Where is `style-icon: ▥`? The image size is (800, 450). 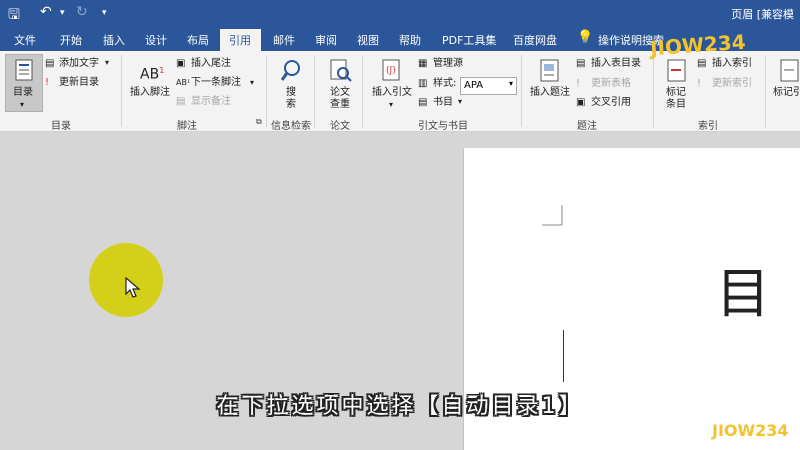
style-icon: ▥ is located at coordinates (423, 83).